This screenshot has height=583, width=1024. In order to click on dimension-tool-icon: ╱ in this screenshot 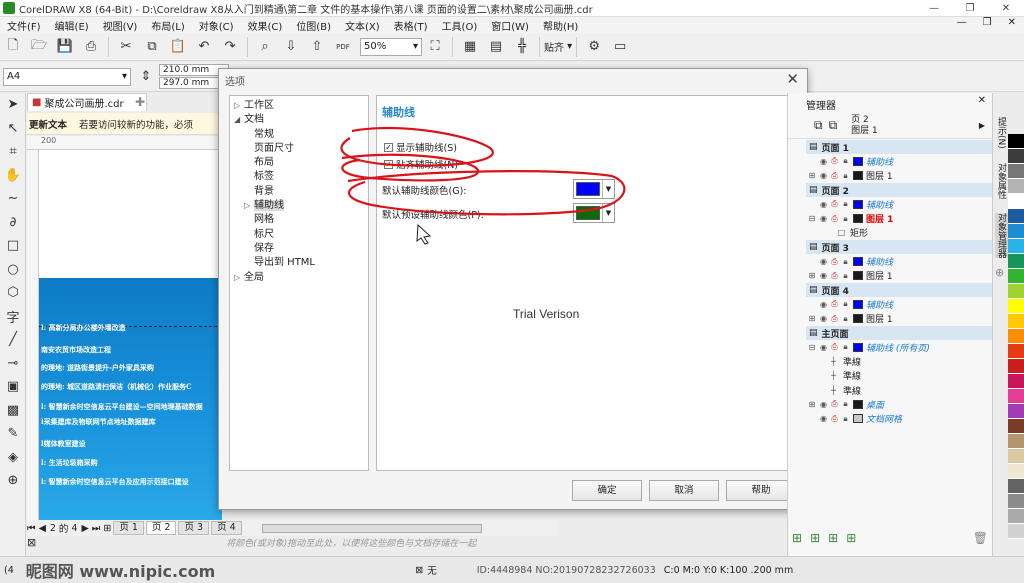, I will do `click(13, 340)`.